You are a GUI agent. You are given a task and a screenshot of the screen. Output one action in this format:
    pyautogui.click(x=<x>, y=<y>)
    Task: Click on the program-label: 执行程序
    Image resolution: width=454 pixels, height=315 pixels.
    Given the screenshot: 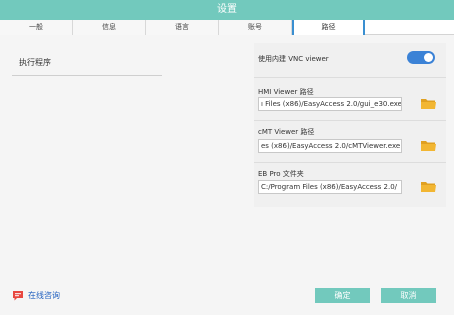 What is the action you would take?
    pyautogui.click(x=35, y=62)
    